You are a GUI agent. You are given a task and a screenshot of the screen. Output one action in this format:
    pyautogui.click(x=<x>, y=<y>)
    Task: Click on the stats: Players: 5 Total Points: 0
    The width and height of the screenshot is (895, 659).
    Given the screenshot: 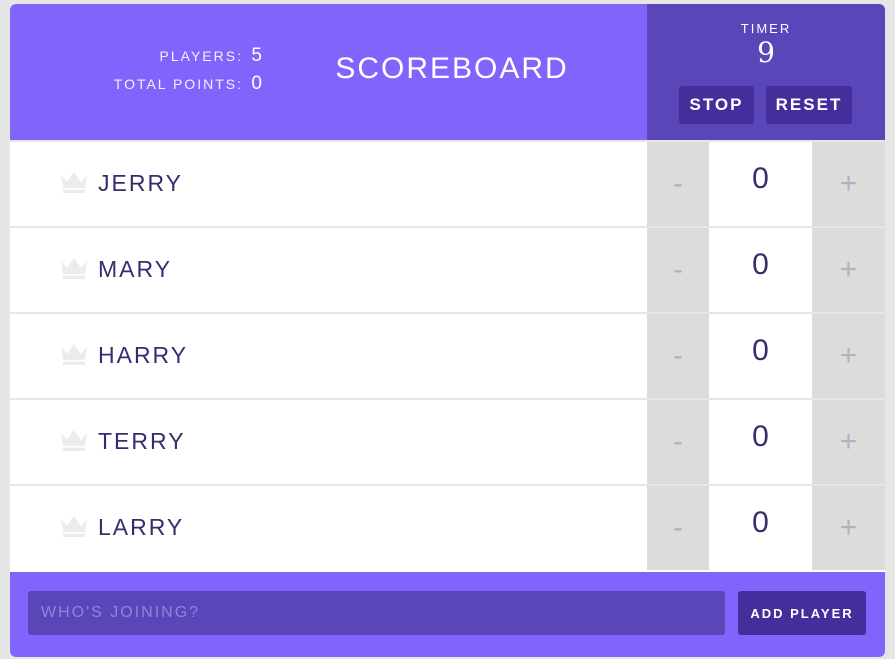 What is the action you would take?
    pyautogui.click(x=136, y=70)
    